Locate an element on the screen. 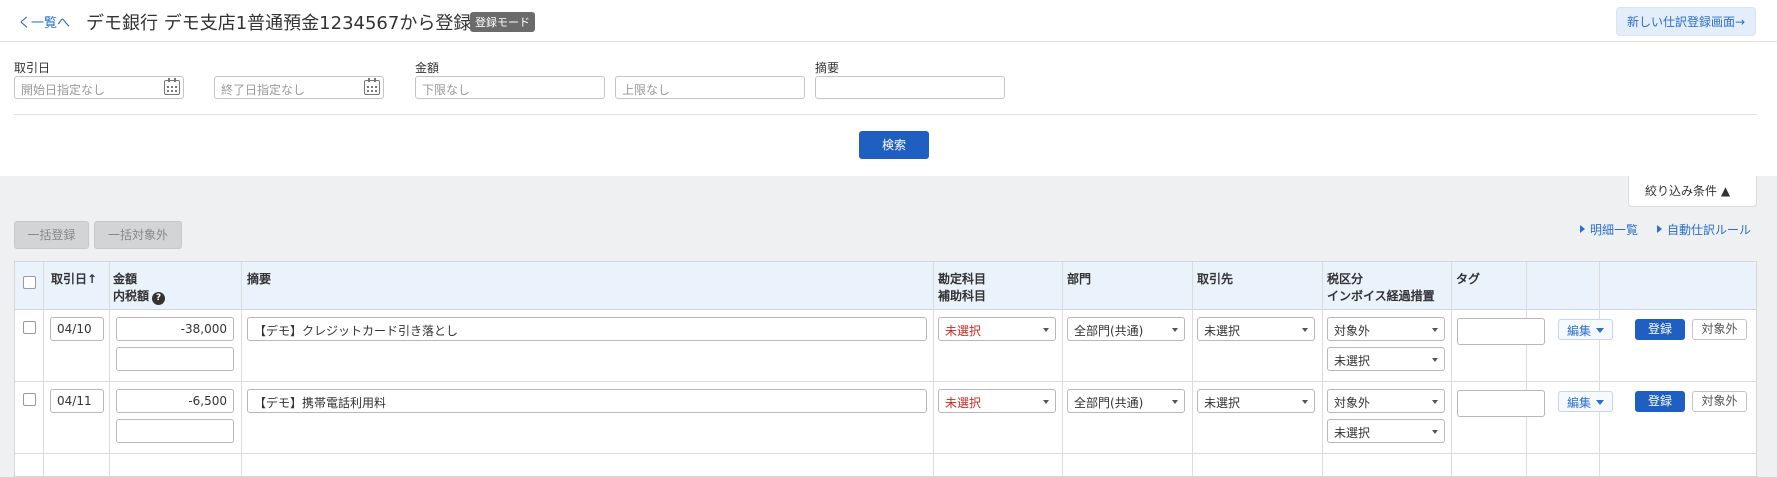 The width and height of the screenshot is (1777, 477). header-account: 勘定科目 補助科目 is located at coordinates (962, 288).